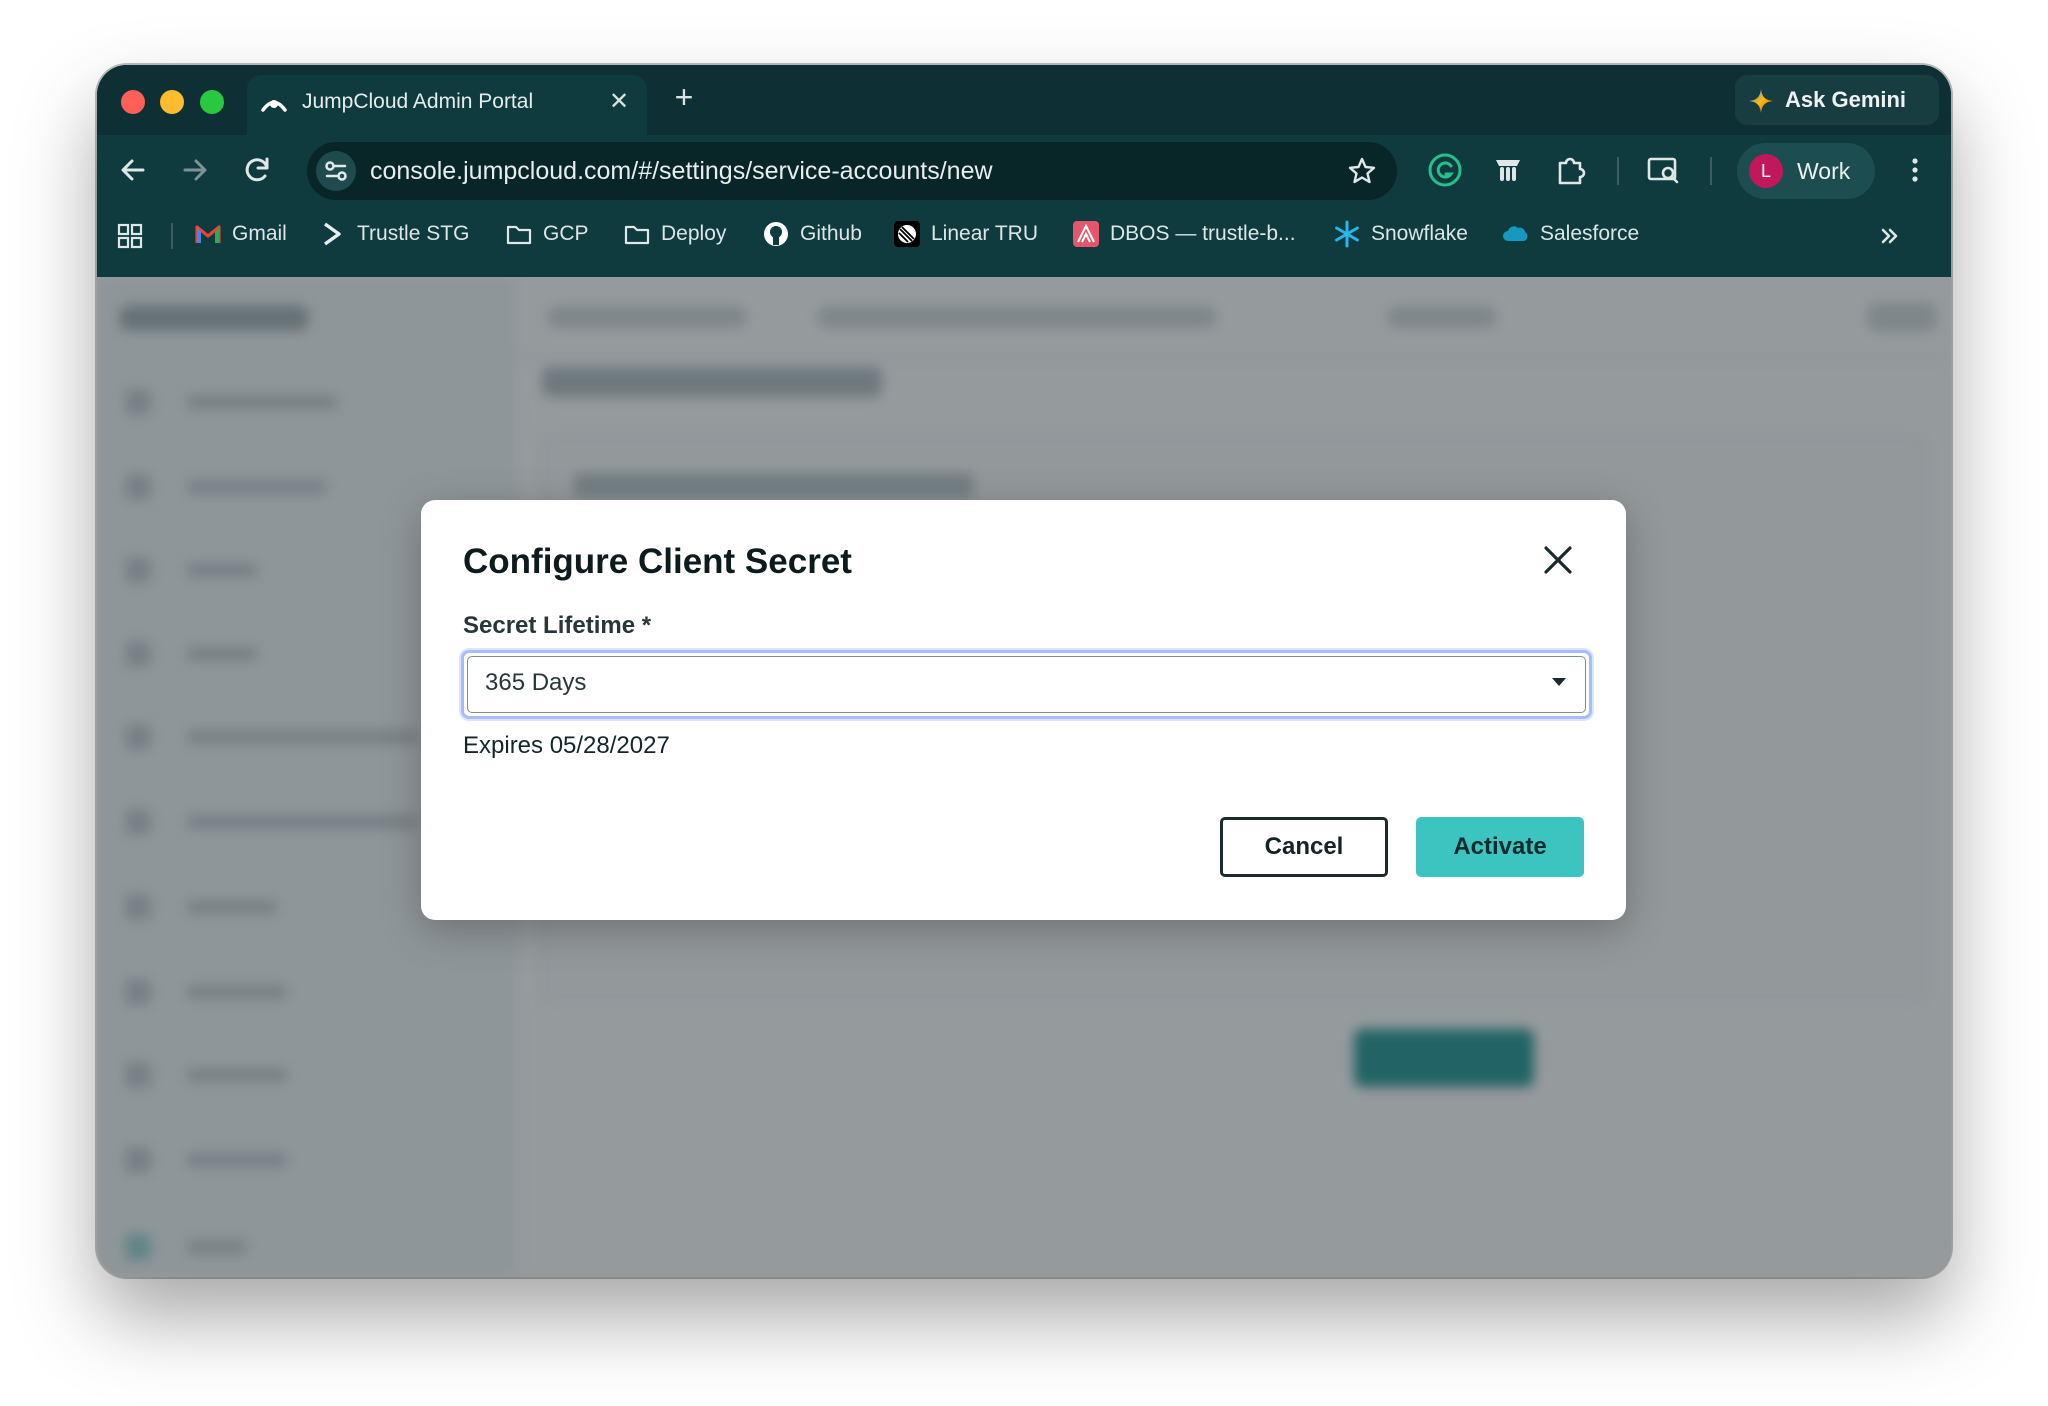 The width and height of the screenshot is (2048, 1406). I want to click on minimize-window-button, so click(172, 102).